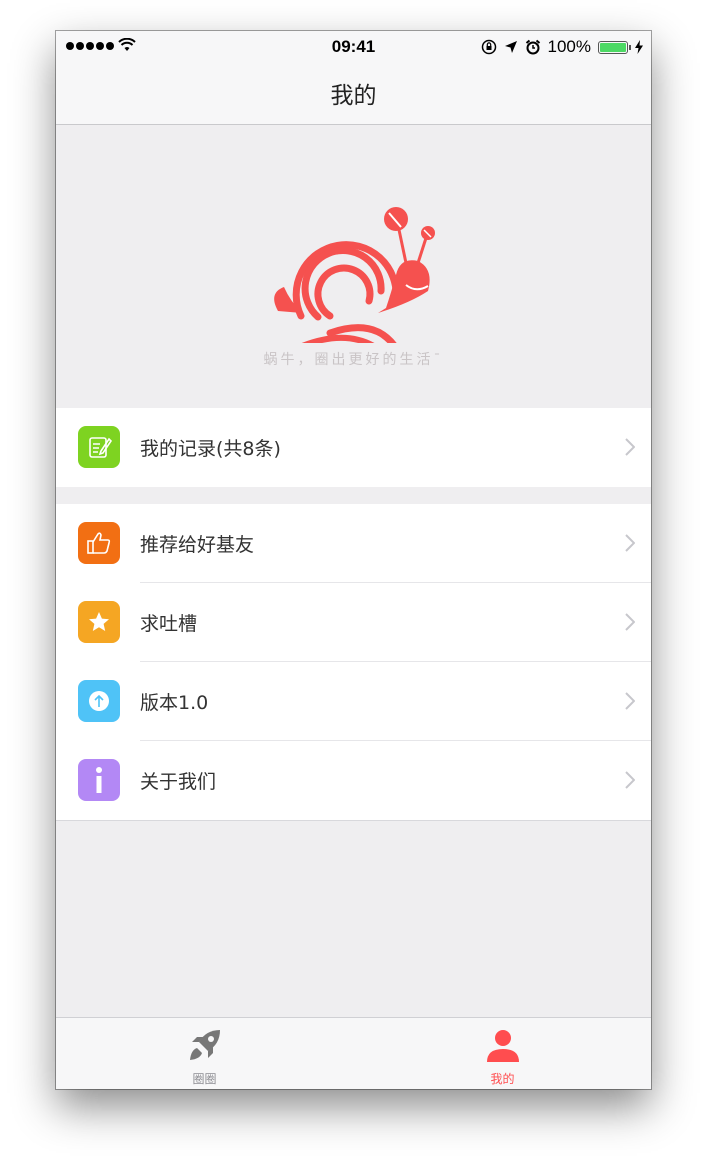 This screenshot has width=707, height=1169. Describe the element at coordinates (502, 1079) in the screenshot. I see `tab-label: 我的` at that location.